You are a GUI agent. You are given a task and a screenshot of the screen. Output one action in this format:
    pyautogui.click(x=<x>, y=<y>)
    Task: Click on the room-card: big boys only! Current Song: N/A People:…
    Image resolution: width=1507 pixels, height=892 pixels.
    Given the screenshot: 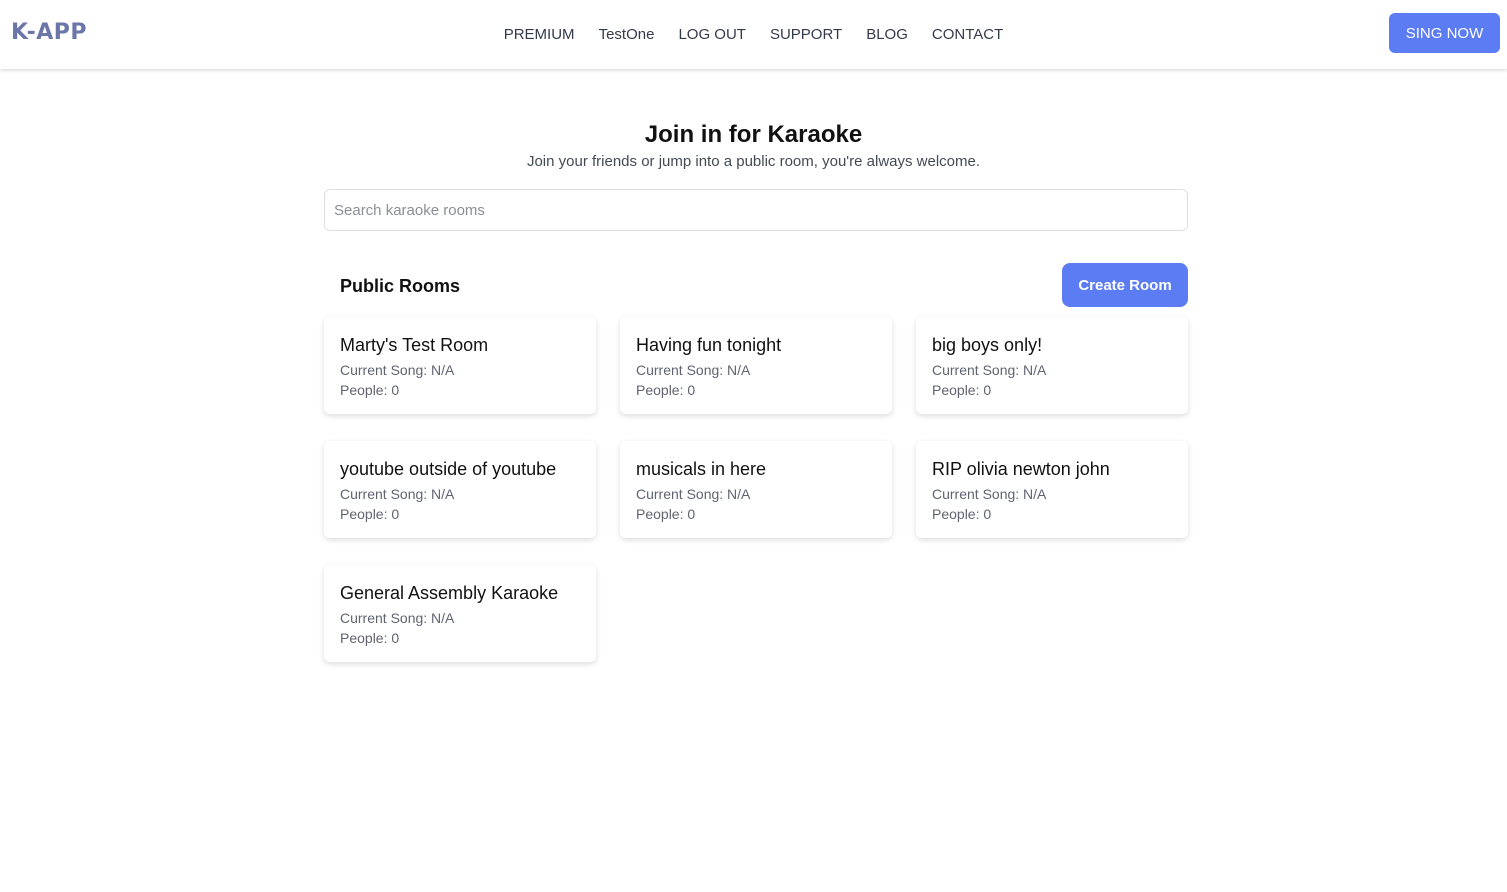 What is the action you would take?
    pyautogui.click(x=1052, y=365)
    